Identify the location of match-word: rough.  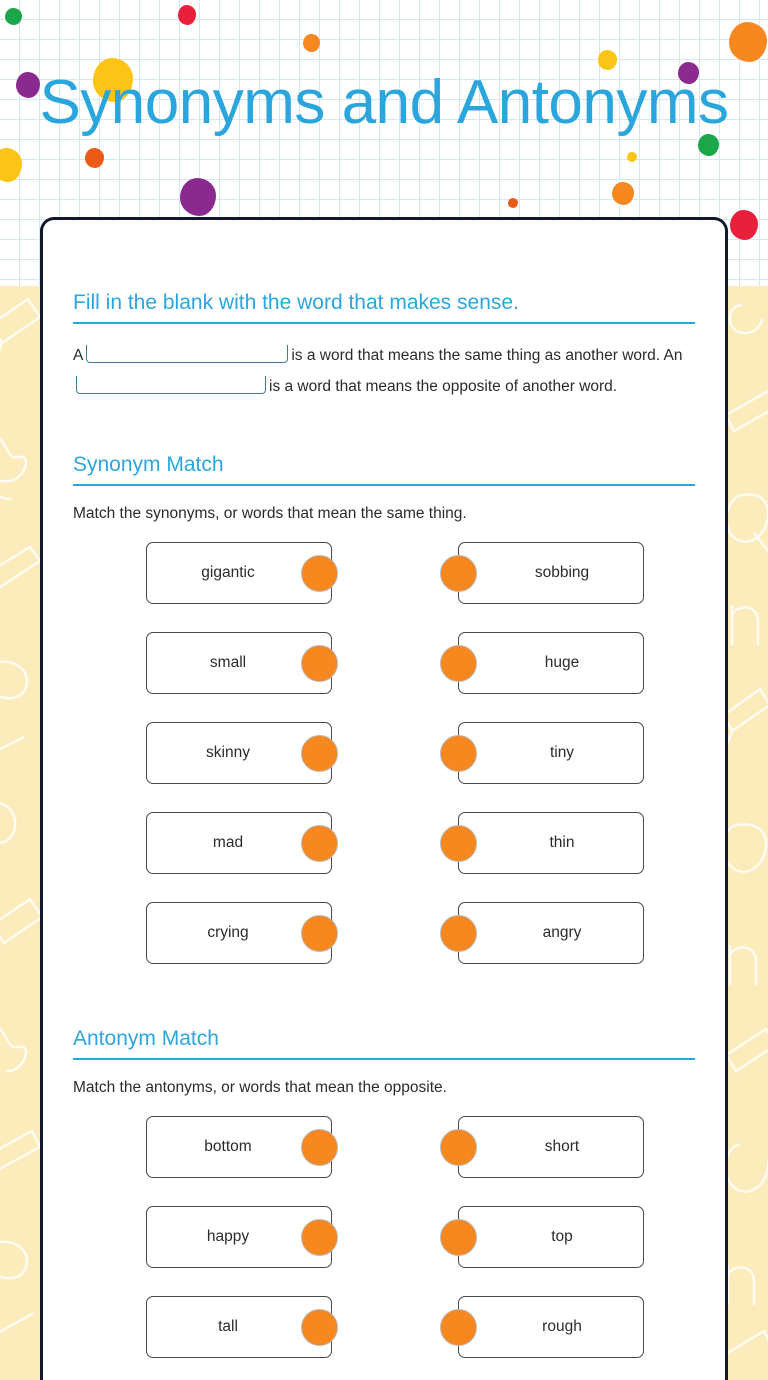
(562, 1326).